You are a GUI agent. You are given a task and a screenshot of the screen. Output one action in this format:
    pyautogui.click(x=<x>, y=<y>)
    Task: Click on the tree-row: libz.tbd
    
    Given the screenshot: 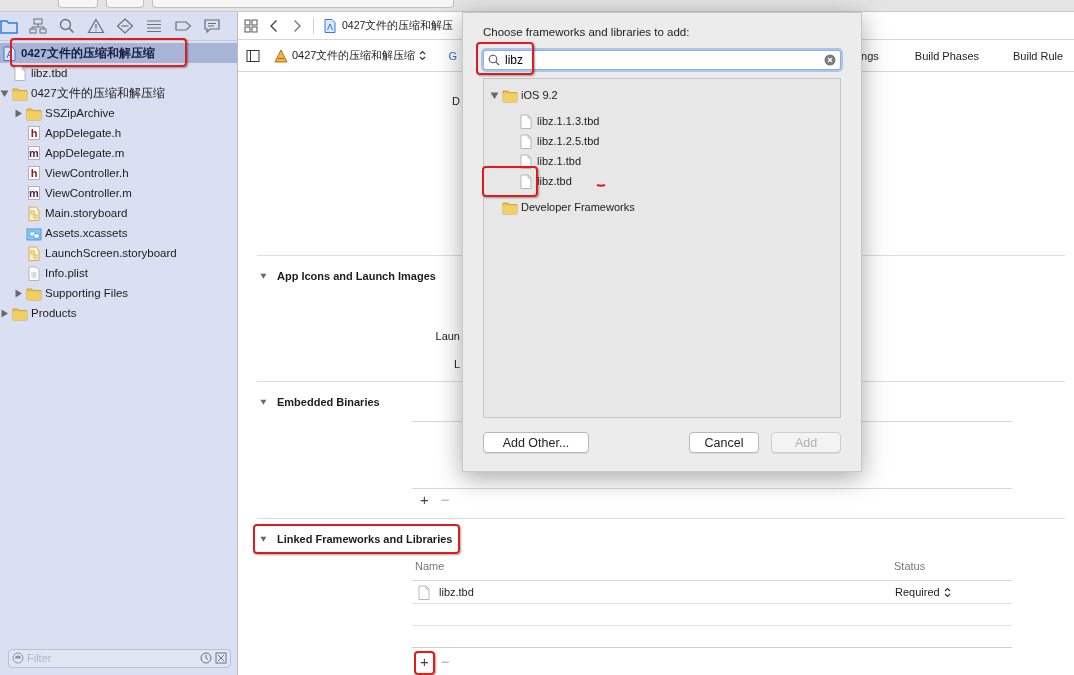 What is the action you would take?
    pyautogui.click(x=118, y=73)
    